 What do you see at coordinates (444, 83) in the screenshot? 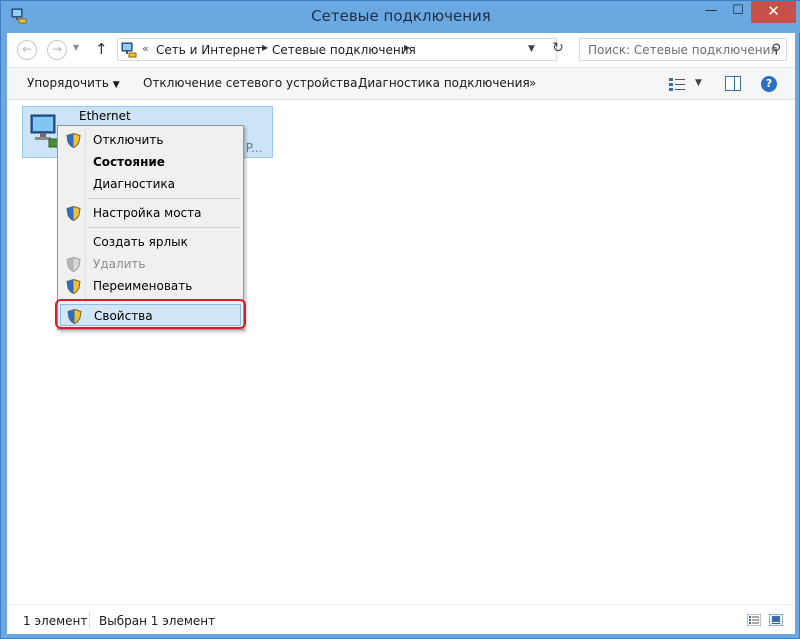
I see `diagnose-connection-button: Диагностика подключения` at bounding box center [444, 83].